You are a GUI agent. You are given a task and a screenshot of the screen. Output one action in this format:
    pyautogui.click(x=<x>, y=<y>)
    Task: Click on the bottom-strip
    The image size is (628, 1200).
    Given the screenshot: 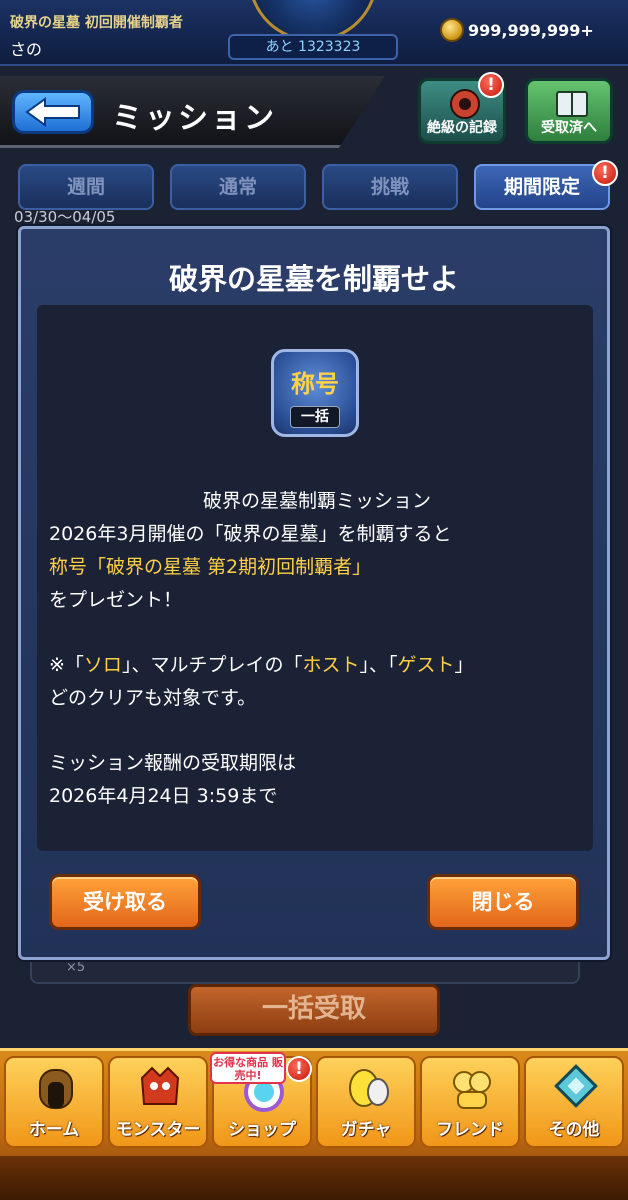 What is the action you would take?
    pyautogui.click(x=314, y=1178)
    